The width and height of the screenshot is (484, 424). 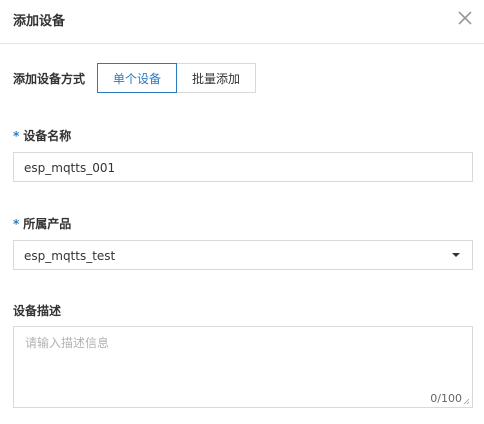 I want to click on dialog-header: 添加设备, so click(x=242, y=22).